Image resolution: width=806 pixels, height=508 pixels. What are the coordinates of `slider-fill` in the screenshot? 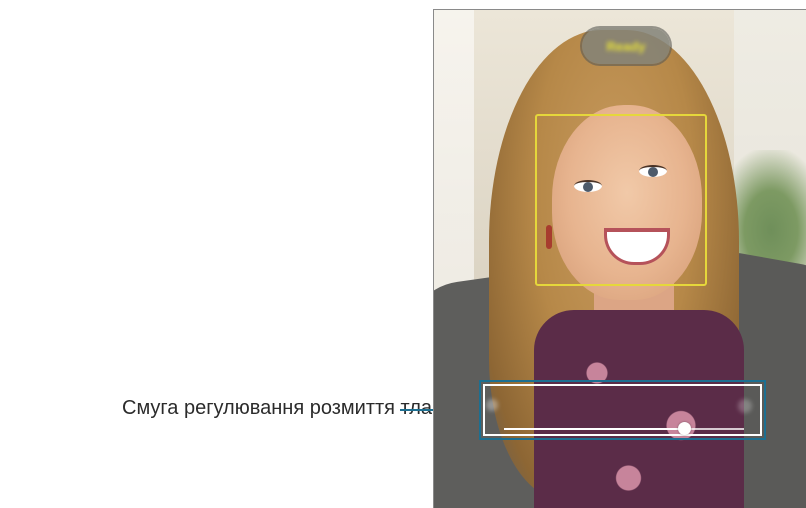 It's located at (594, 429).